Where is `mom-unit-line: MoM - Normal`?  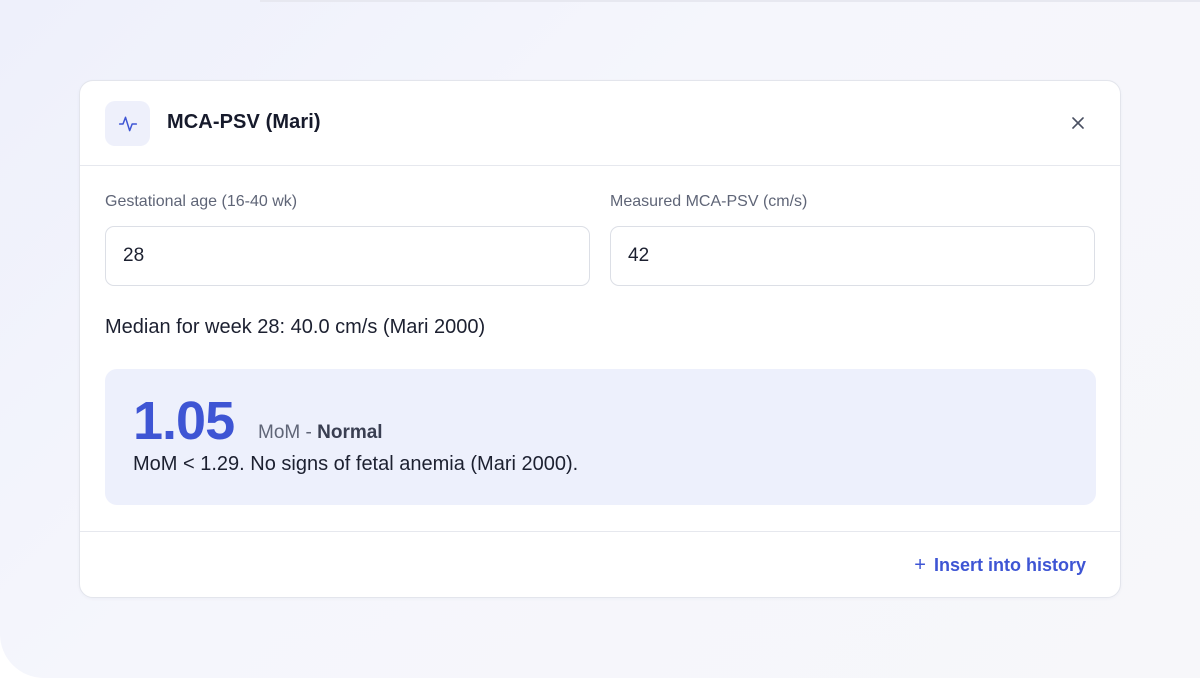
mom-unit-line: MoM - Normal is located at coordinates (320, 433).